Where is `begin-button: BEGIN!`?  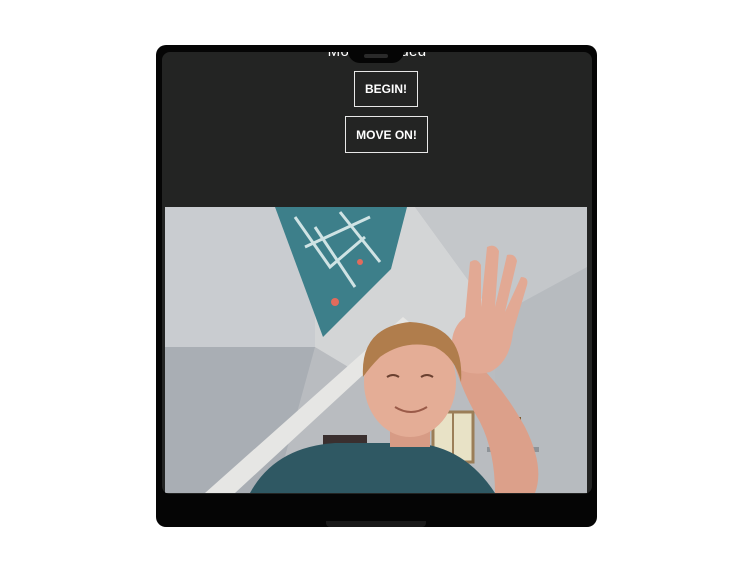 begin-button: BEGIN! is located at coordinates (386, 89).